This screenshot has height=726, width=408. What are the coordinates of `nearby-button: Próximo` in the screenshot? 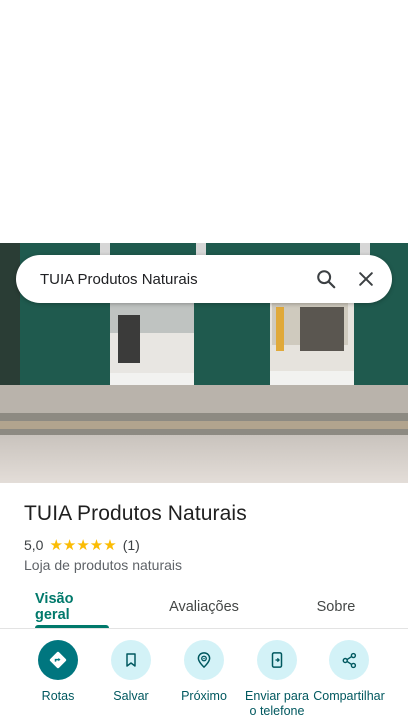 It's located at (204, 672).